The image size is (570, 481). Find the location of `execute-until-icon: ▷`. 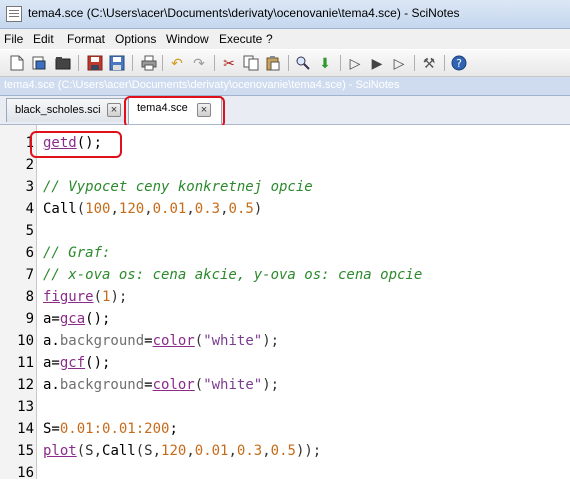

execute-until-icon: ▷ is located at coordinates (399, 63).